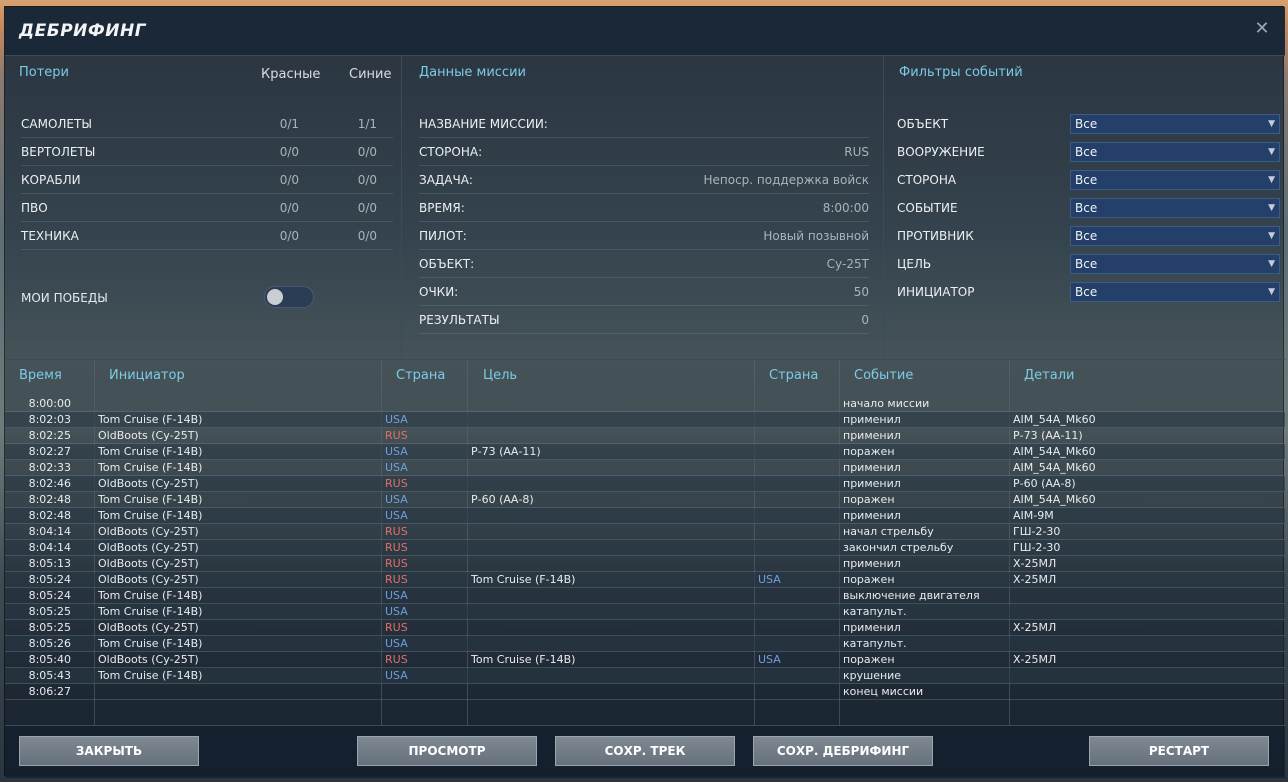  What do you see at coordinates (935, 236) in the screenshot?
I see `filter-label: ПРОТИВНИК` at bounding box center [935, 236].